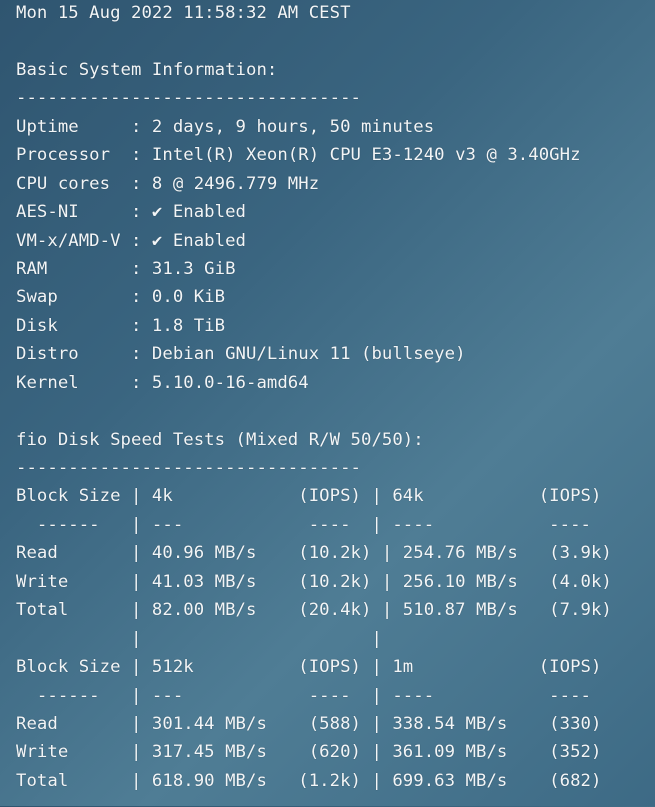  I want to click on terminal-line-swap: Swap : 0.0 KiB, so click(121, 297).